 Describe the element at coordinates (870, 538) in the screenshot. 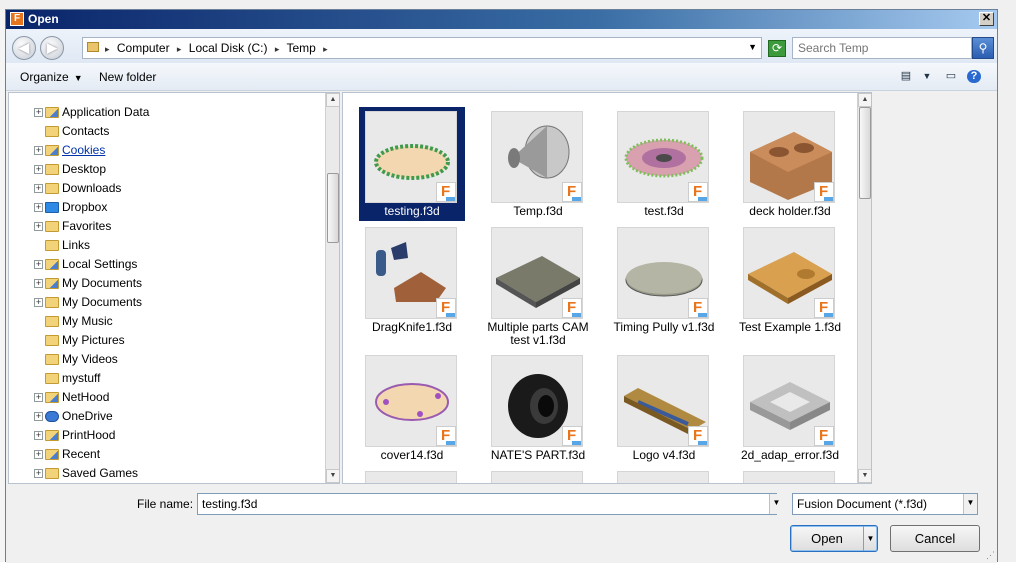

I see `open-options-dropdown: ▼` at that location.